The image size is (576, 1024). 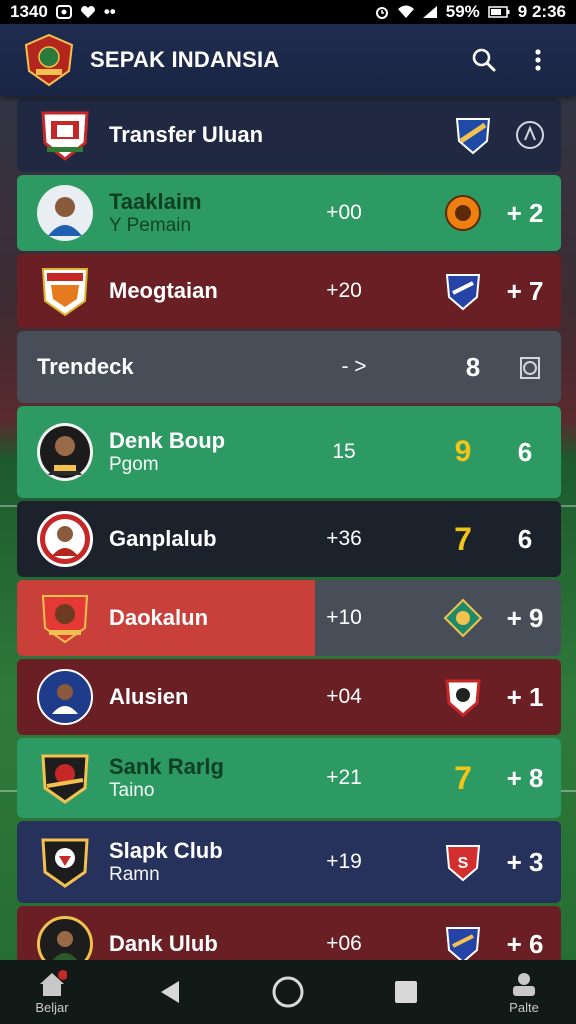 What do you see at coordinates (344, 861) in the screenshot?
I see `points-delta: +19` at bounding box center [344, 861].